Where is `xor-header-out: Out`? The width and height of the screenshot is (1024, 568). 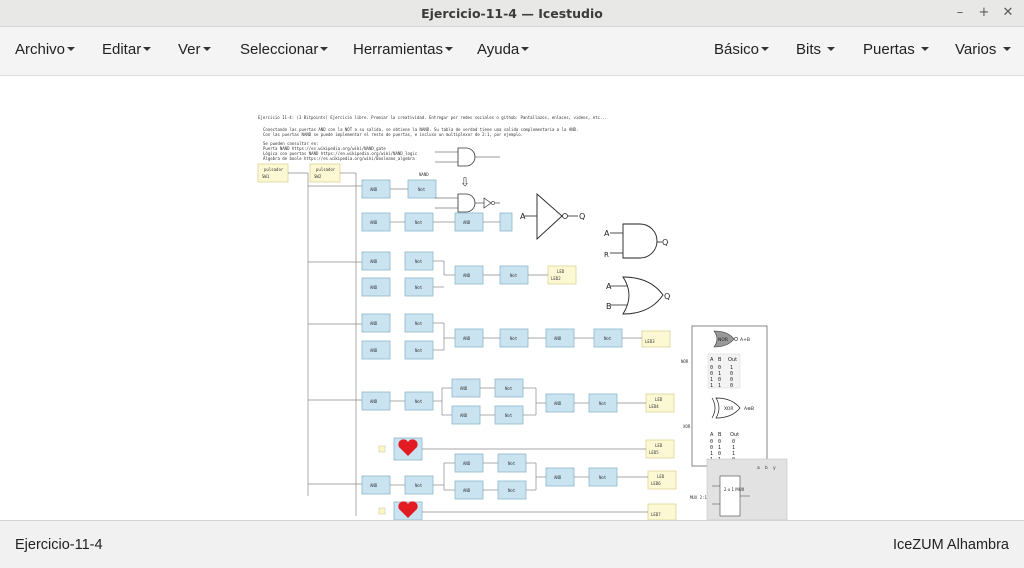
xor-header-out: Out is located at coordinates (734, 435).